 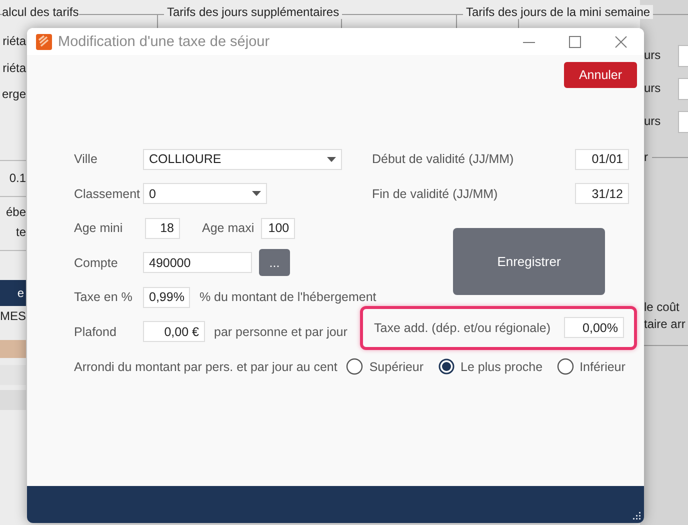 What do you see at coordinates (281, 331) in the screenshot?
I see `field-hint: par personne et par jour` at bounding box center [281, 331].